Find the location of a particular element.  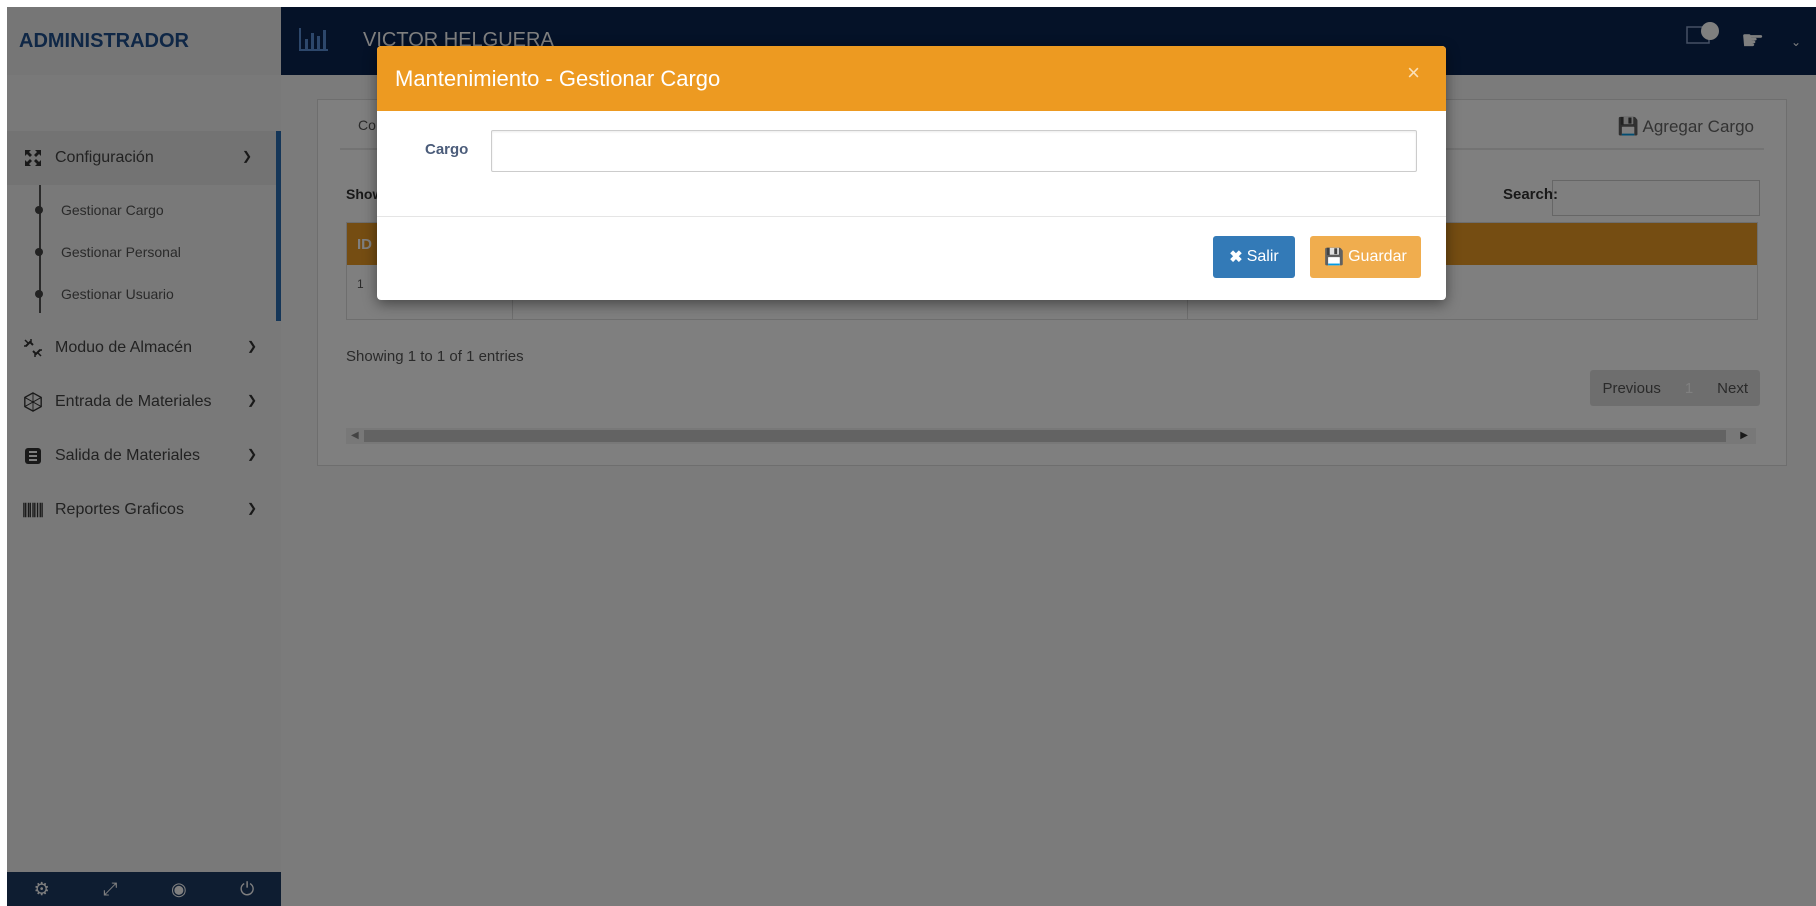

salir-button: ✖ Salir is located at coordinates (1254, 257).